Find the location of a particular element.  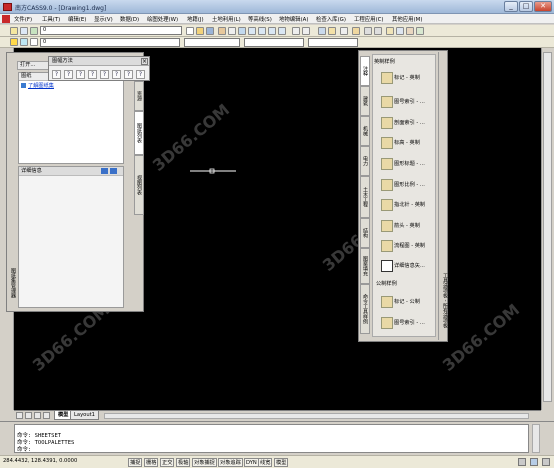

tab-layout1: Layout1 is located at coordinates (84, 415).